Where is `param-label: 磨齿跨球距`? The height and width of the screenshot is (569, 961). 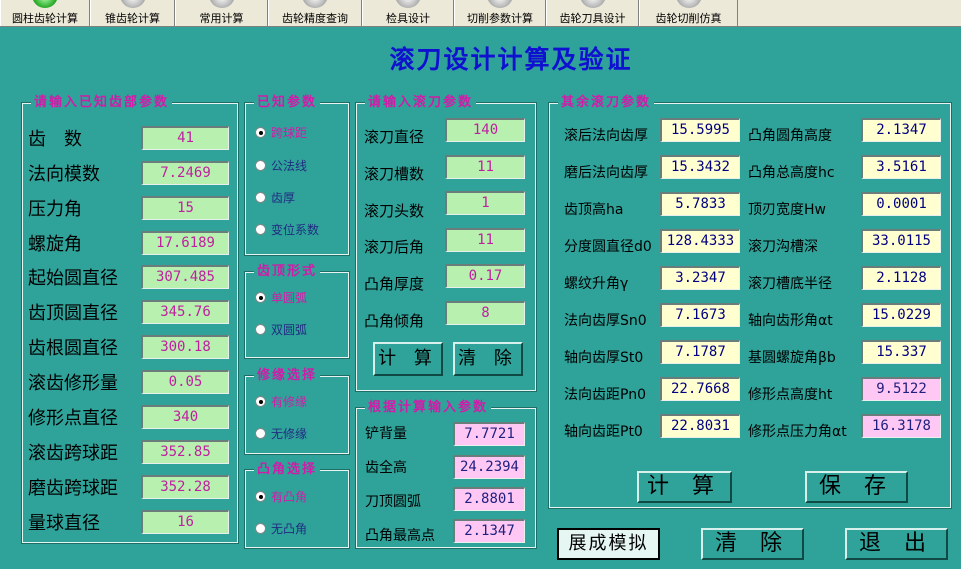
param-label: 磨齿跨球距 is located at coordinates (73, 488).